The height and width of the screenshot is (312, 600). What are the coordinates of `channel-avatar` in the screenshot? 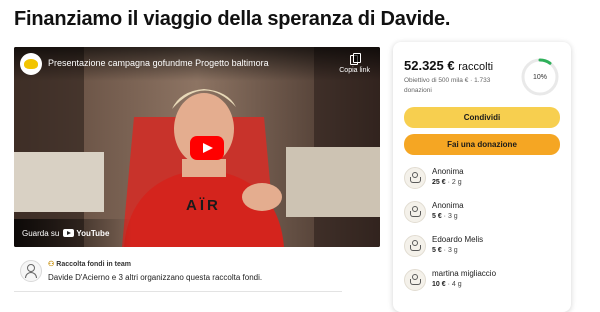 It's located at (31, 64).